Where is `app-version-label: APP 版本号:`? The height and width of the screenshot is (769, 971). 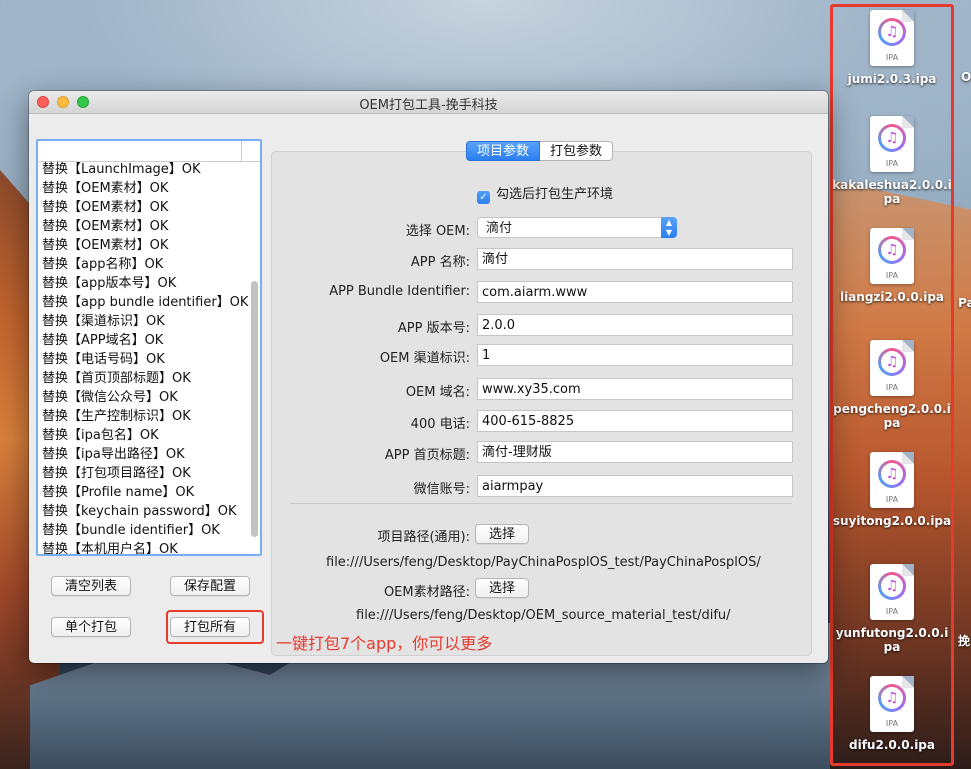 app-version-label: APP 版本号: is located at coordinates (433, 328).